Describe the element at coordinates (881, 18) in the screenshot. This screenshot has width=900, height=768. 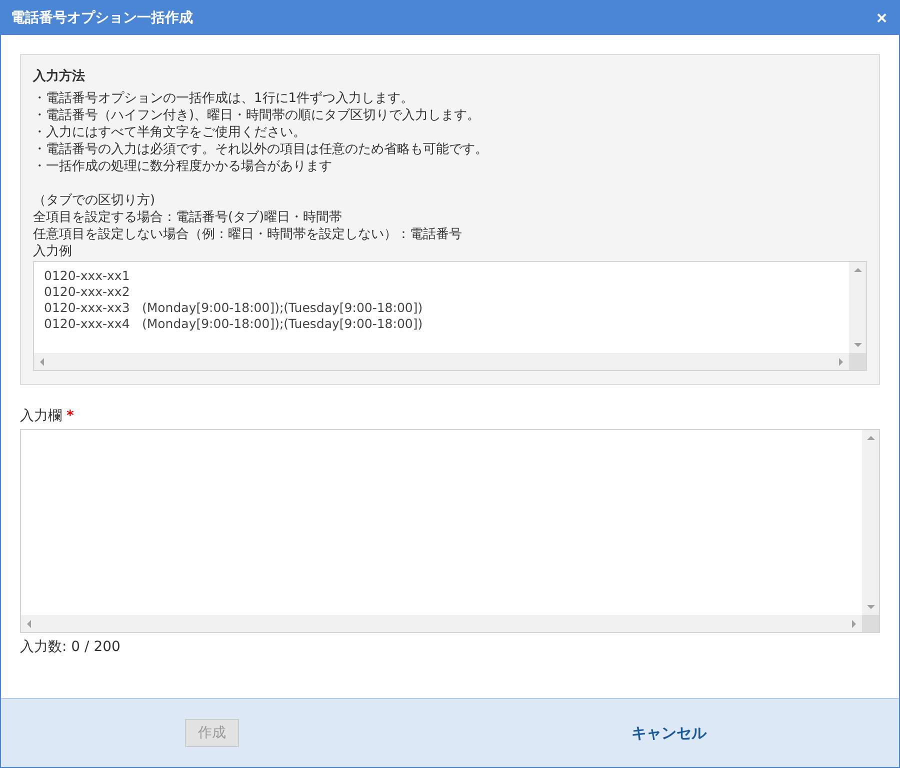
I see `close-button: ×` at that location.